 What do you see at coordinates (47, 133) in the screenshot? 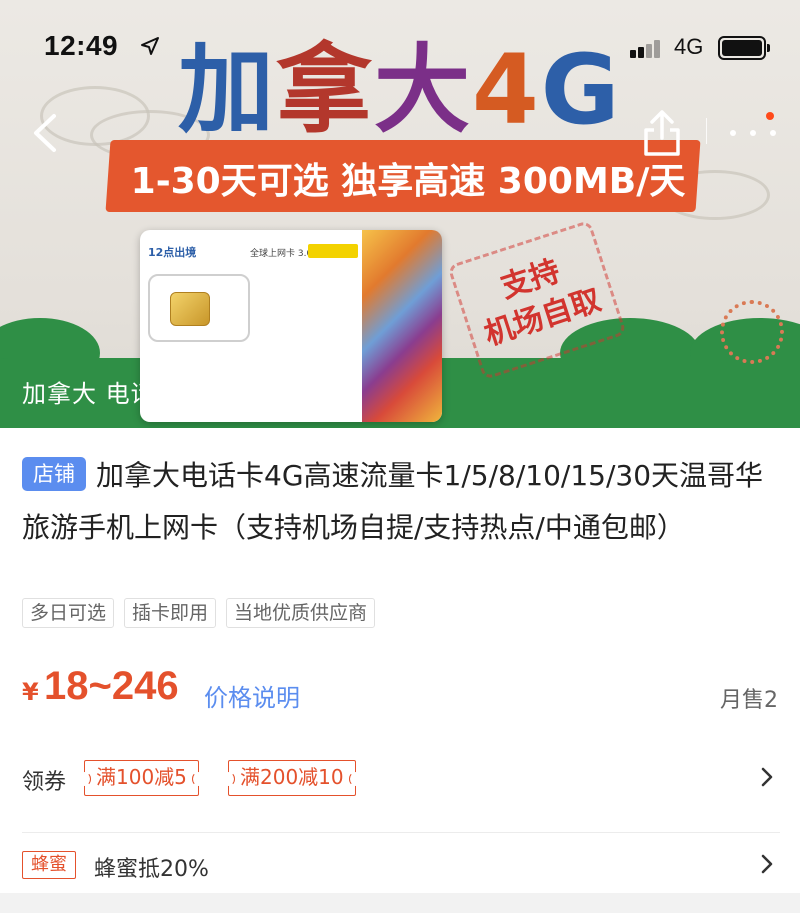
I see `back-icon` at bounding box center [47, 133].